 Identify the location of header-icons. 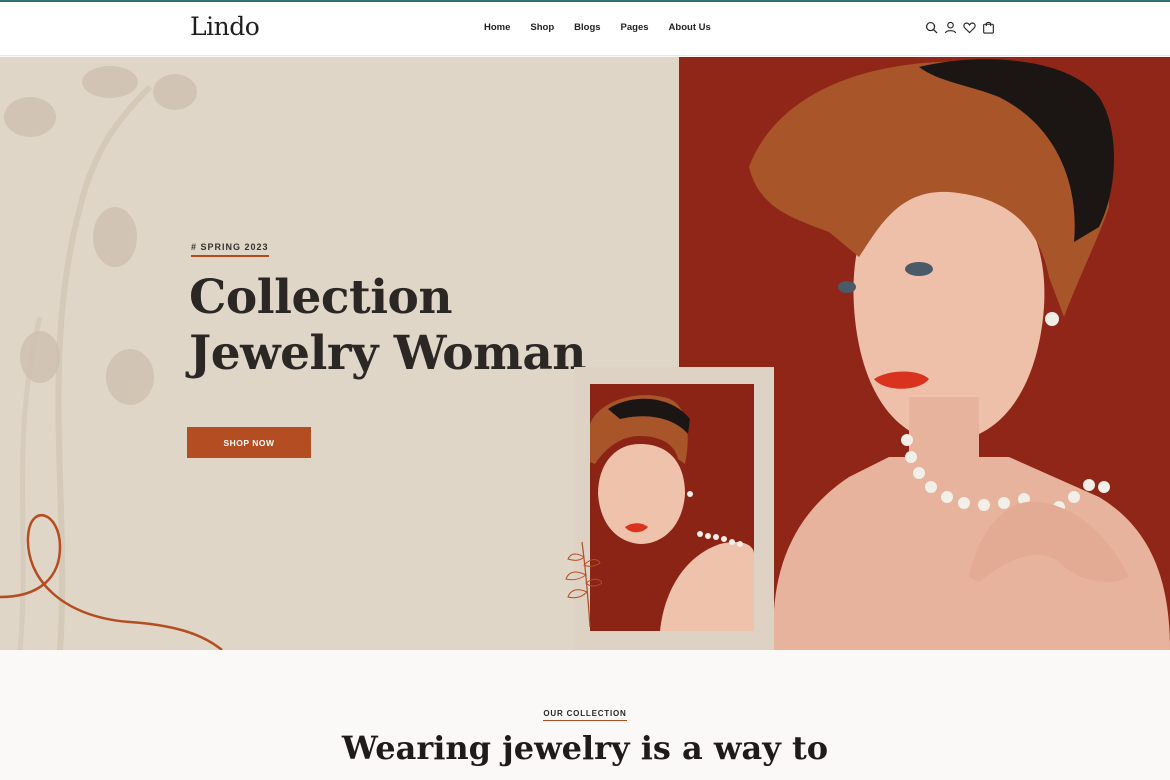
(960, 27).